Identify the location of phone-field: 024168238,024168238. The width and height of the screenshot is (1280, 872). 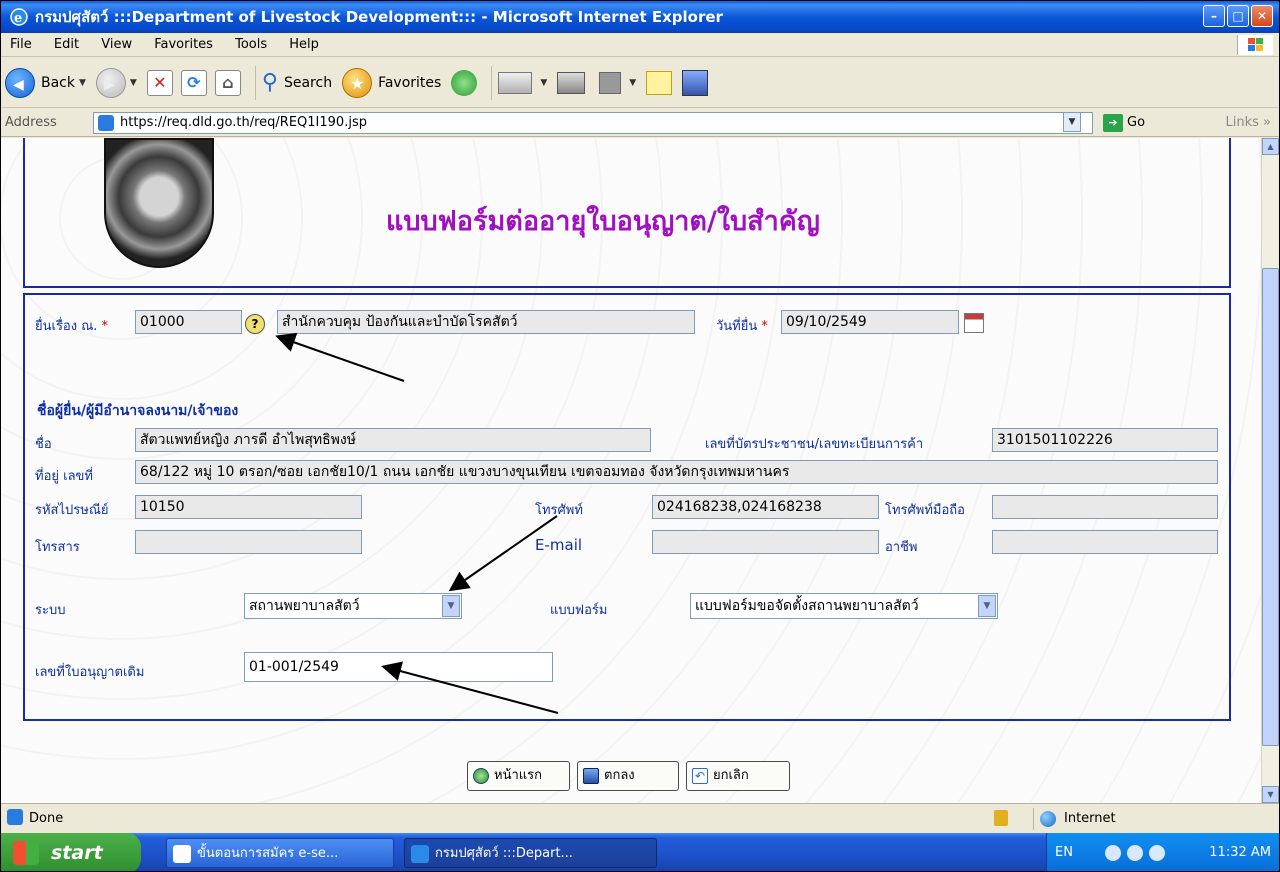
(765, 507).